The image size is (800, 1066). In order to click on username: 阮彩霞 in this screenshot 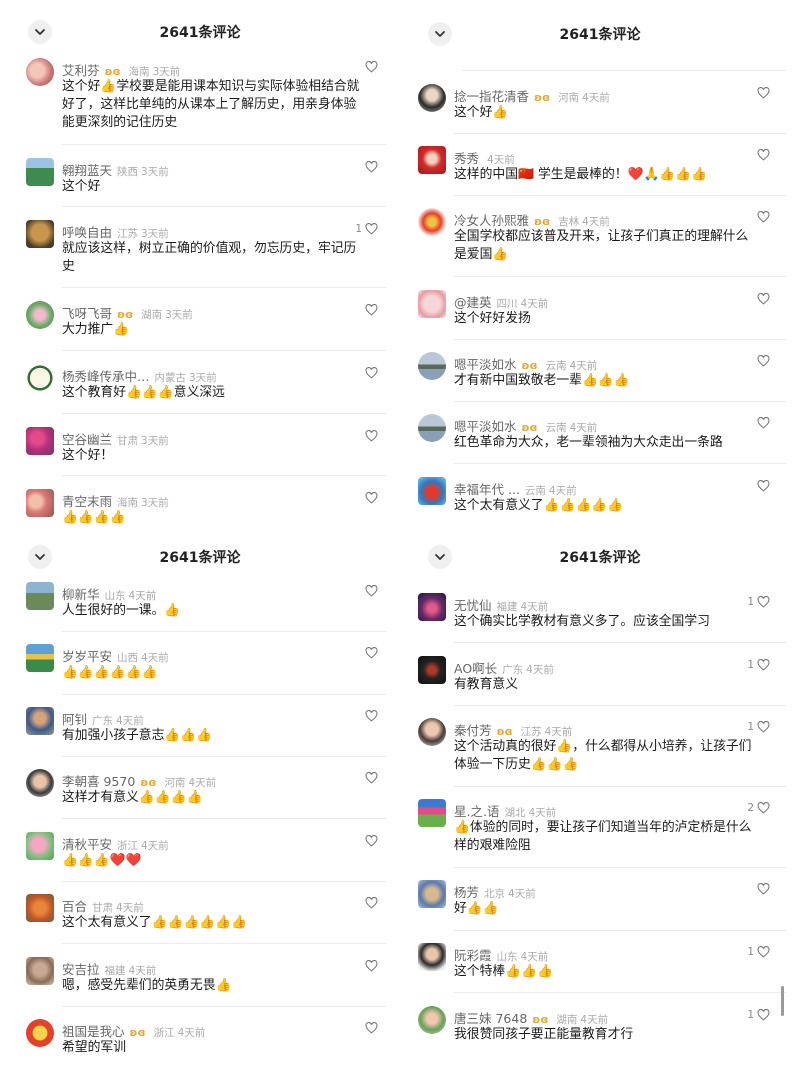, I will do `click(473, 955)`.